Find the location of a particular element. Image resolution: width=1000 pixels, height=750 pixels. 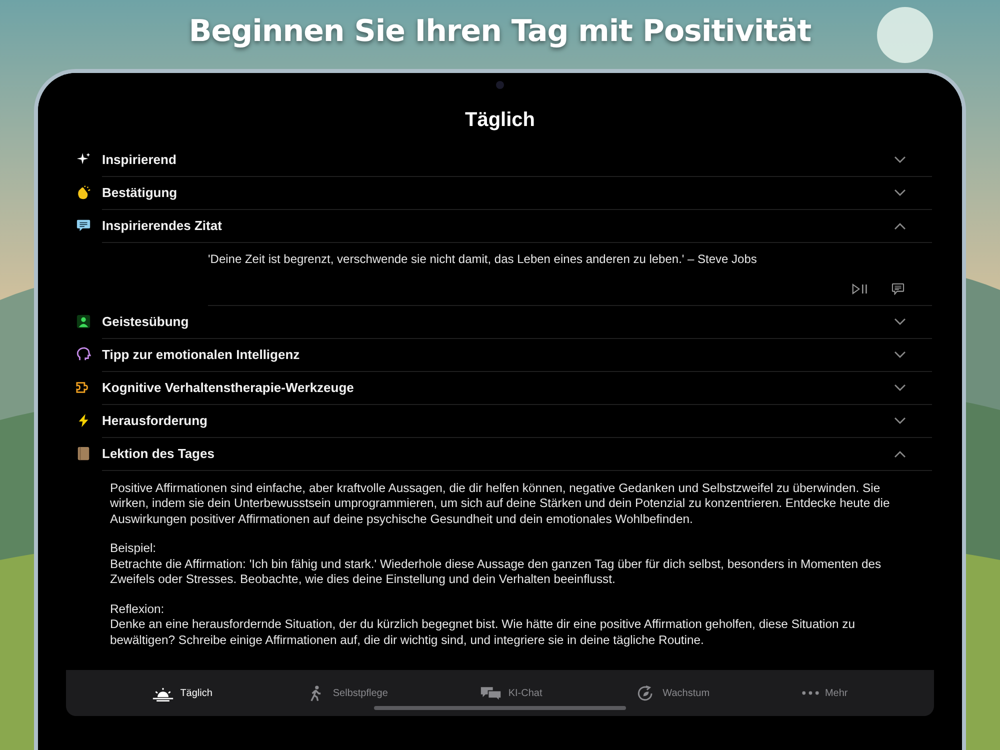

section-title: Geistesübung is located at coordinates (146, 322).